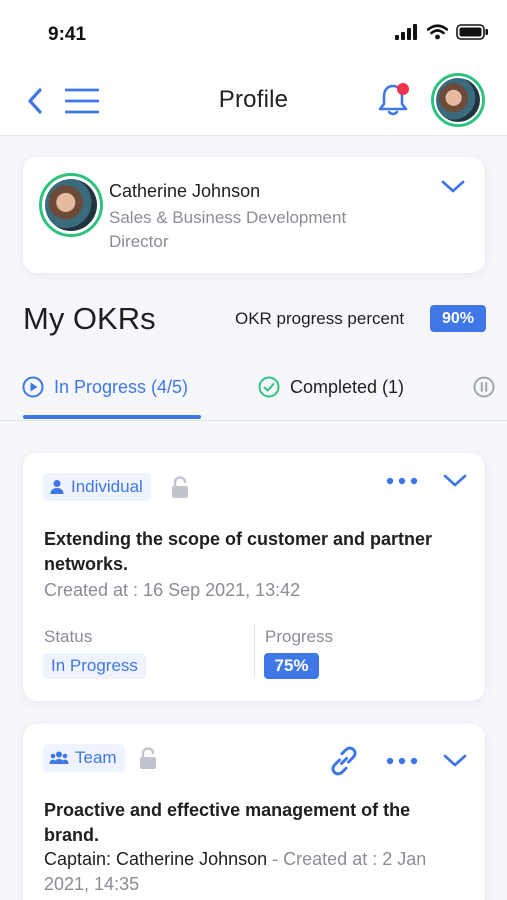 The image size is (507, 900). What do you see at coordinates (107, 486) in the screenshot?
I see `okr-type-label: Individual` at bounding box center [107, 486].